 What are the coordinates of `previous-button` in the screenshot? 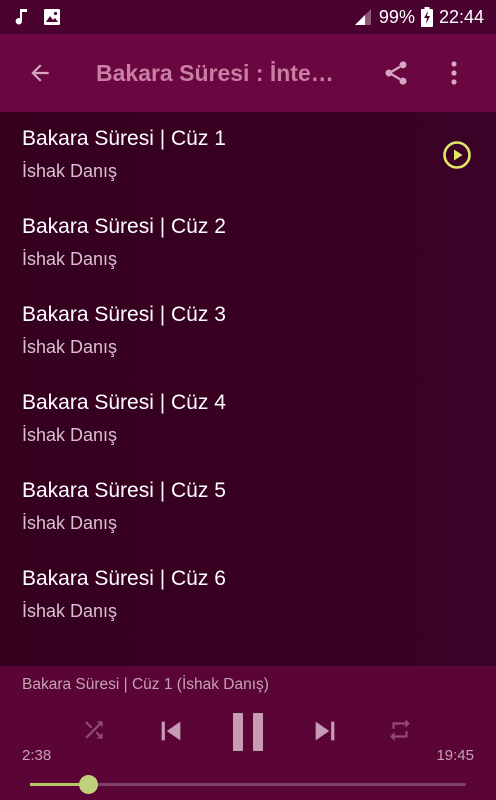 It's located at (171, 731).